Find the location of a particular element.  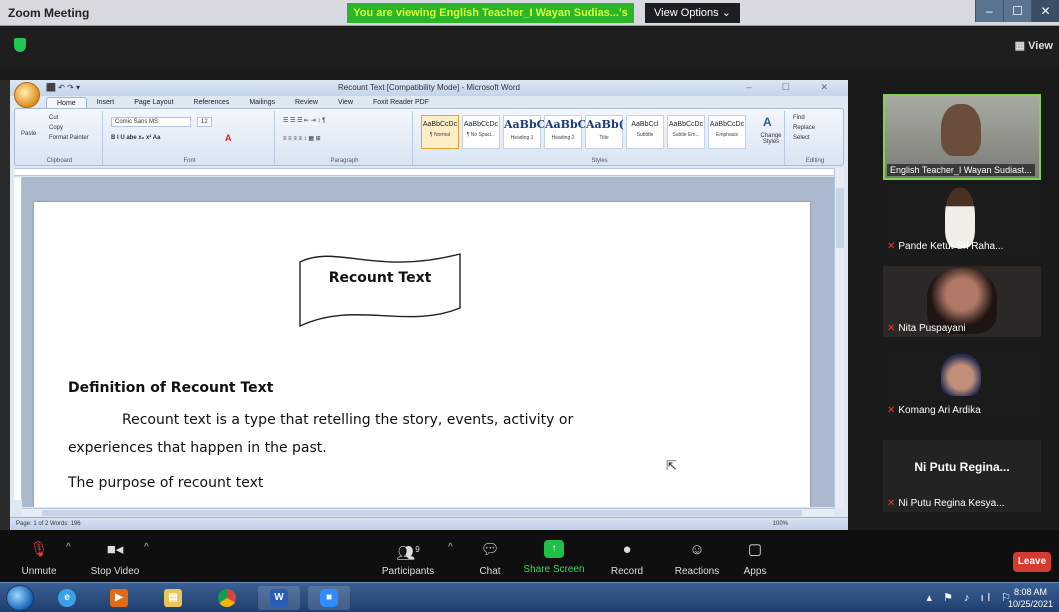

unmute-button: 🎙︎ Unmute is located at coordinates (39, 558).